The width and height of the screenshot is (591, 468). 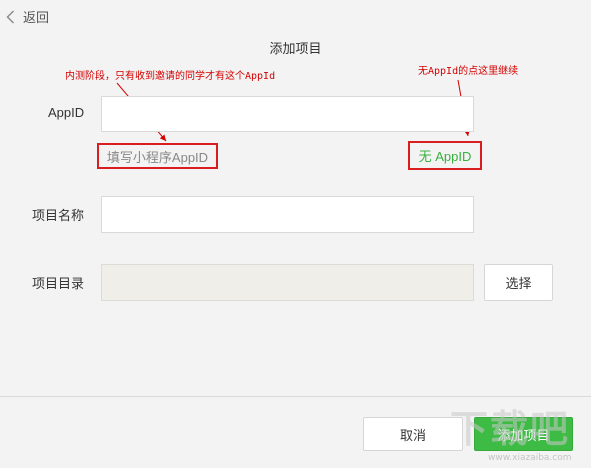 What do you see at coordinates (287, 214) in the screenshot?
I see `project-name-input` at bounding box center [287, 214].